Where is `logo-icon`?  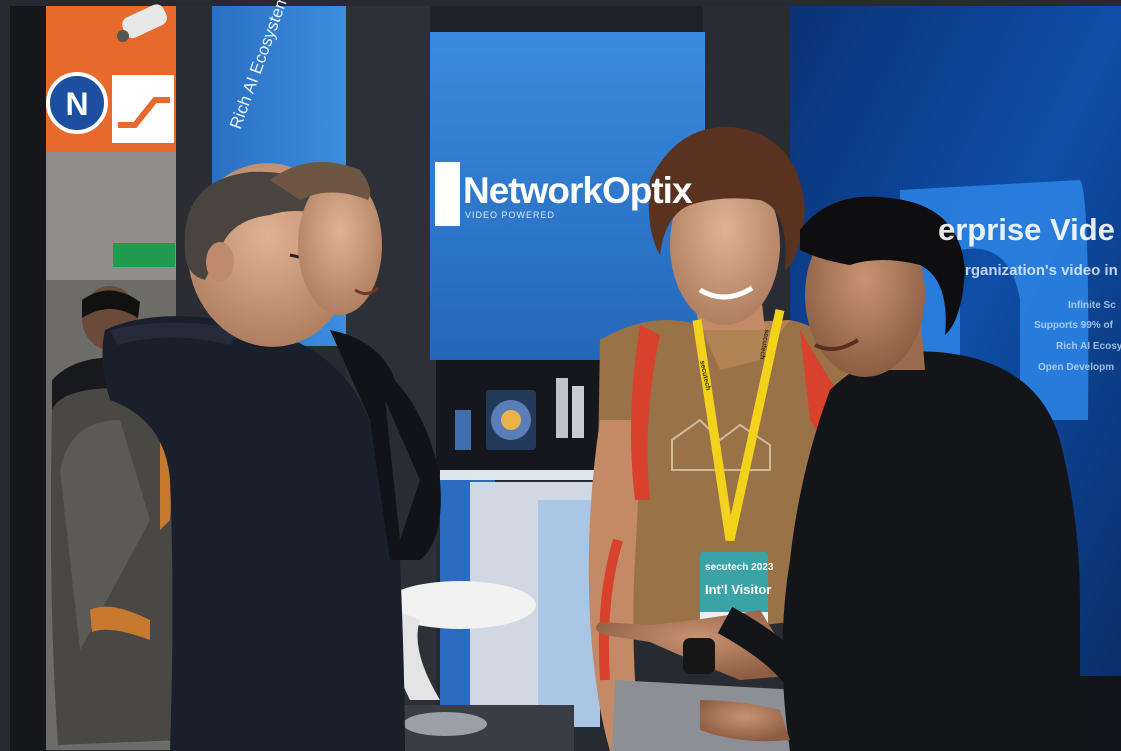 logo-icon is located at coordinates (447, 194).